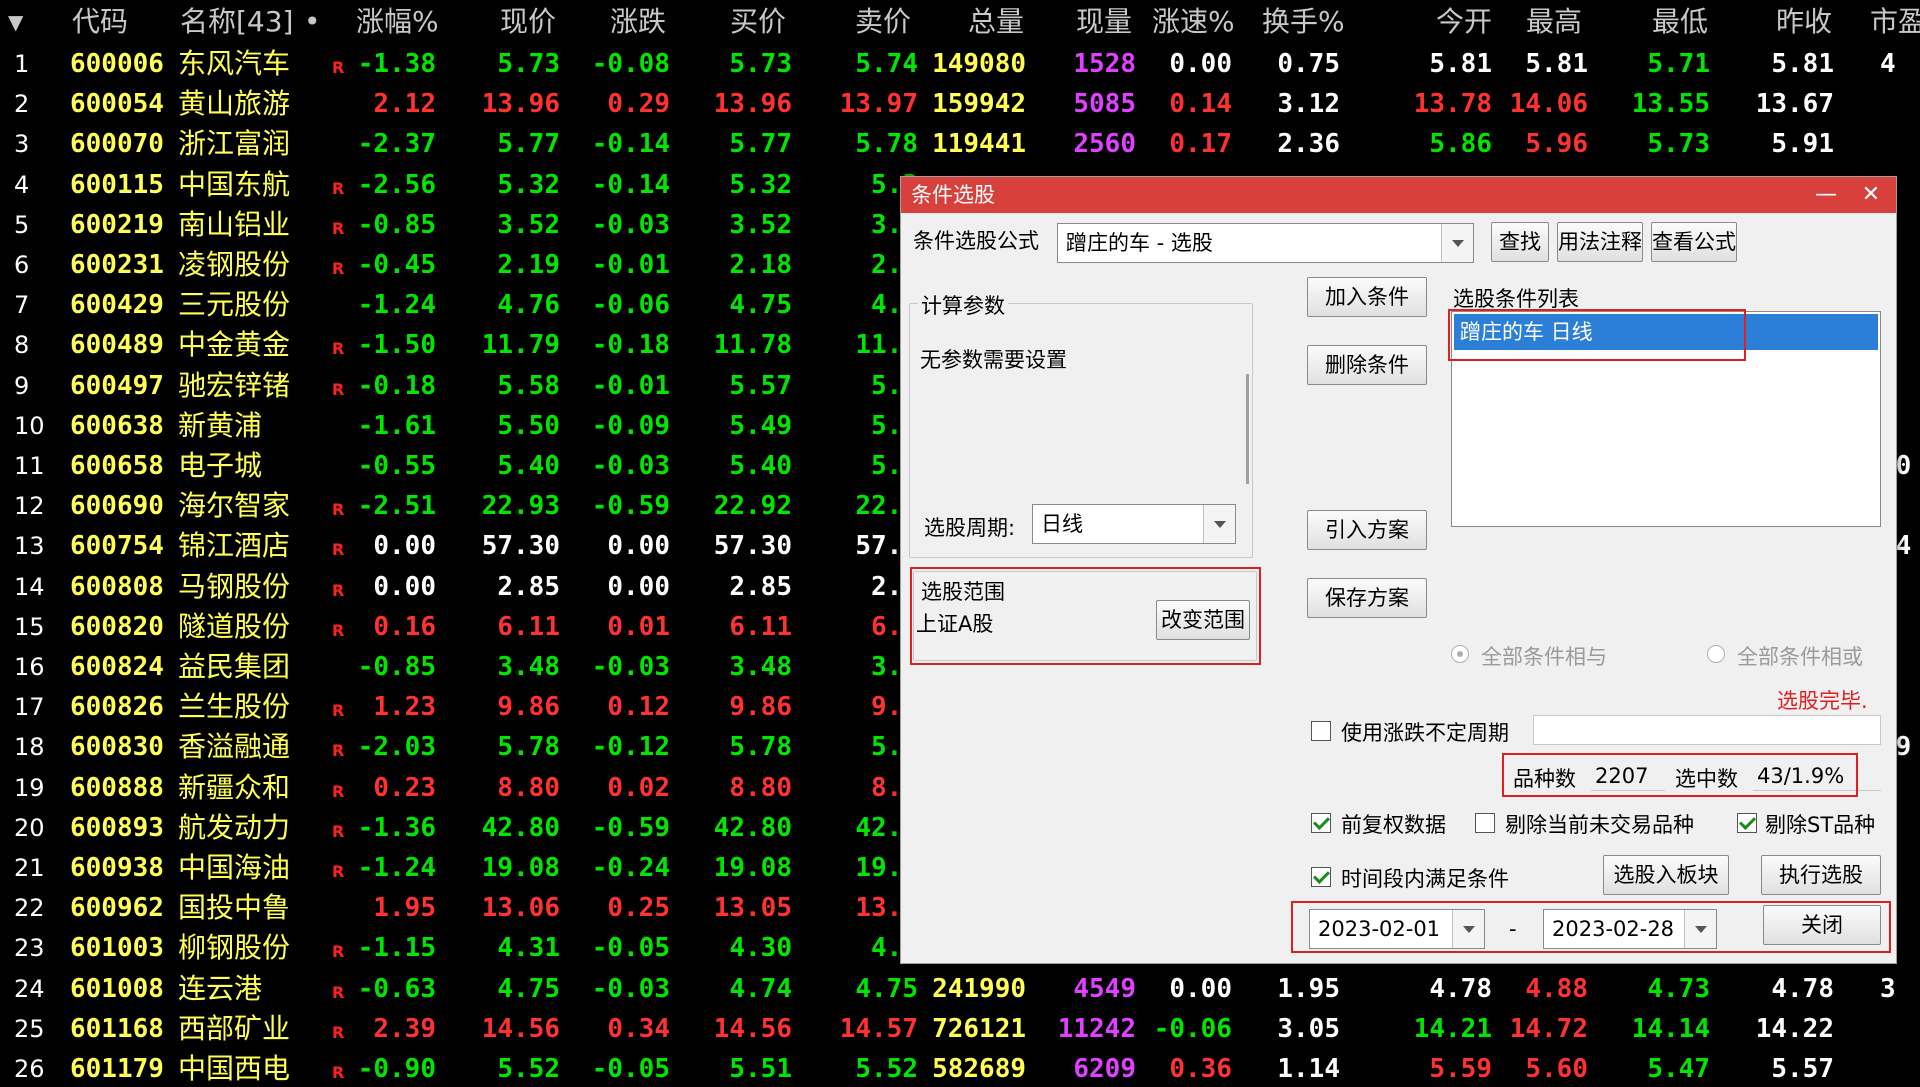 Image resolution: width=1920 pixels, height=1087 pixels. Describe the element at coordinates (1104, 1069) in the screenshot. I see `cell-cur: 6209` at that location.